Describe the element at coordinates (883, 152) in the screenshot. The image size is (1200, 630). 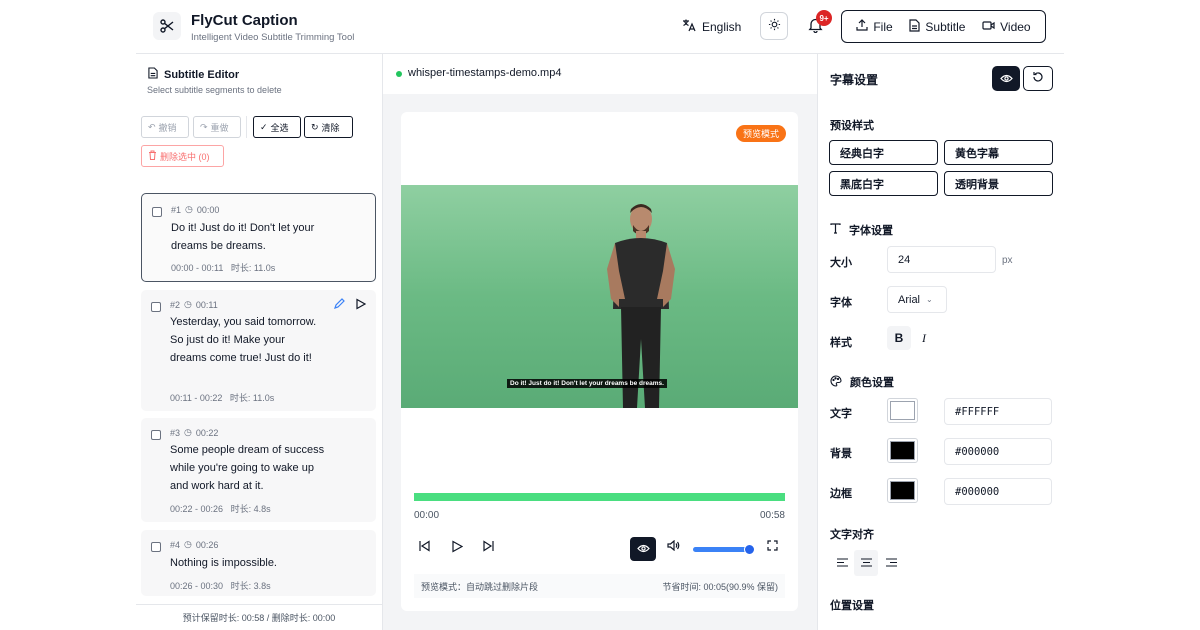
I see `preset-classic-white: 经典白字` at that location.